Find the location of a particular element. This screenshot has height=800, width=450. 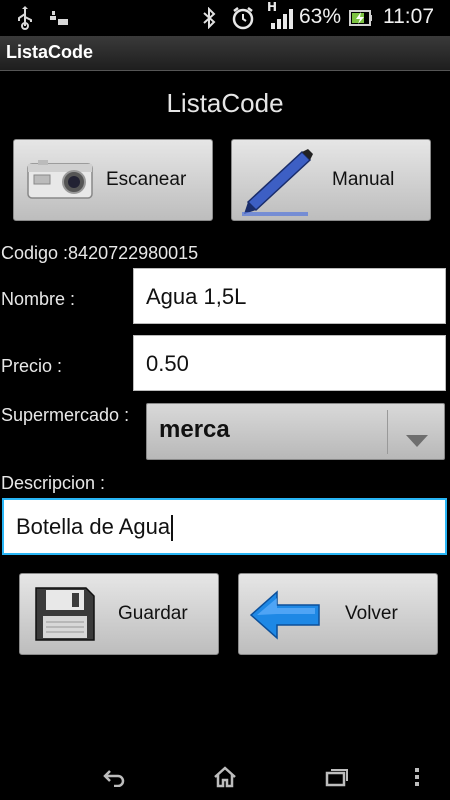

floppy-disk-icon is located at coordinates (65, 617).